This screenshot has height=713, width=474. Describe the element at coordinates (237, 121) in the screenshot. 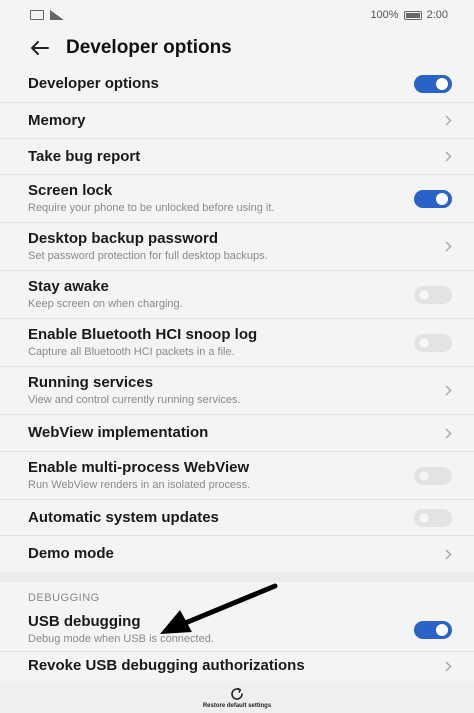

I see `row-memory: Memory` at that location.